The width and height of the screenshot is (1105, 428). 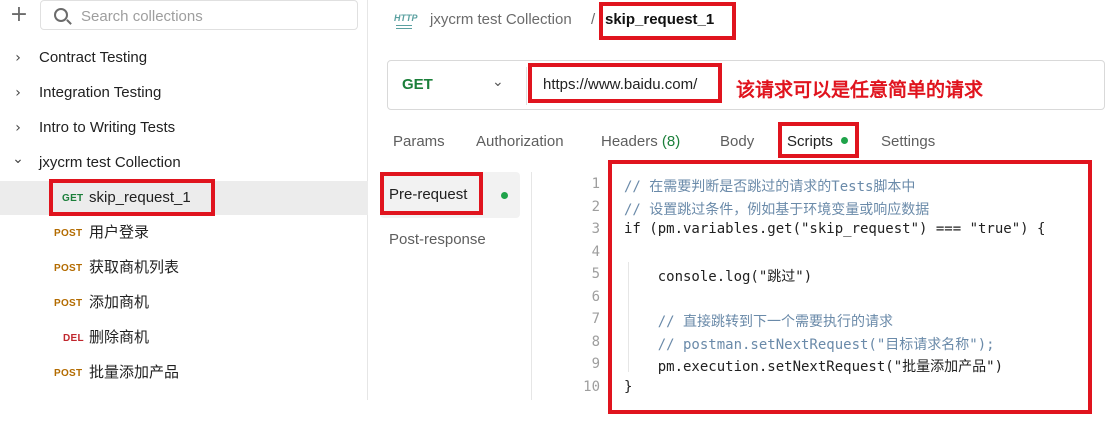 I want to click on add-icon: +, so click(x=19, y=15).